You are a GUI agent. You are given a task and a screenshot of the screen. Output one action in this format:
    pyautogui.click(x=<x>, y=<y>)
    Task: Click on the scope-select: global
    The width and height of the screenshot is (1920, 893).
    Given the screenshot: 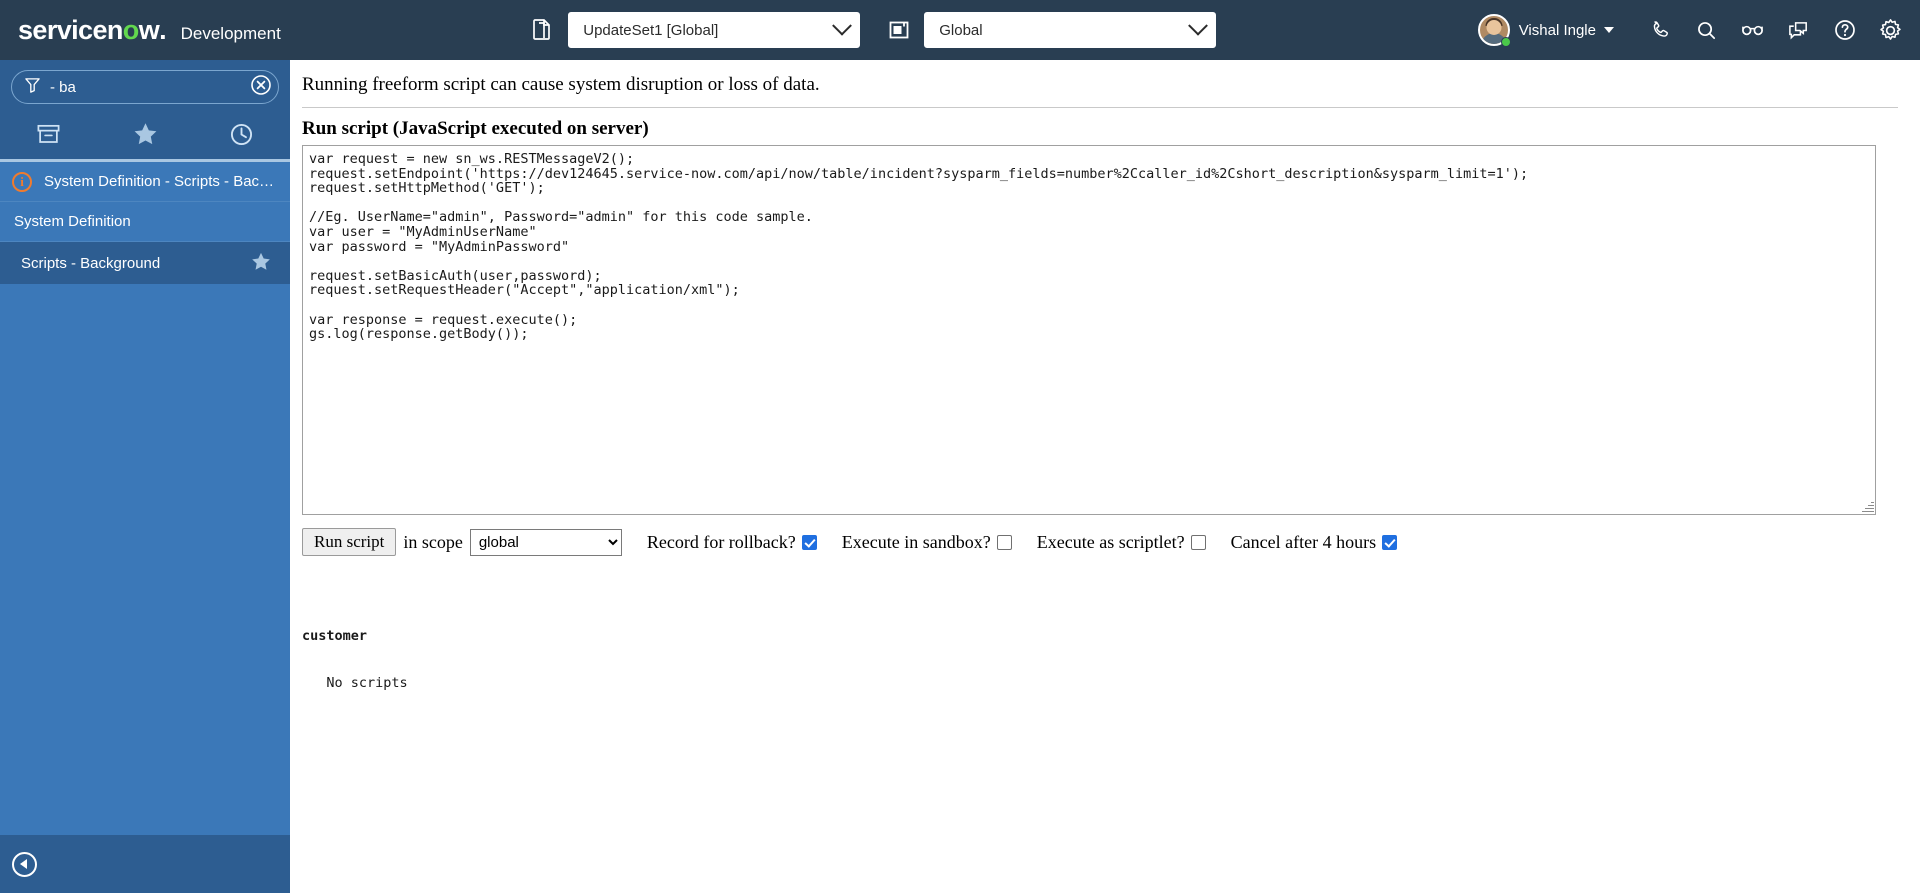 What is the action you would take?
    pyautogui.click(x=545, y=542)
    